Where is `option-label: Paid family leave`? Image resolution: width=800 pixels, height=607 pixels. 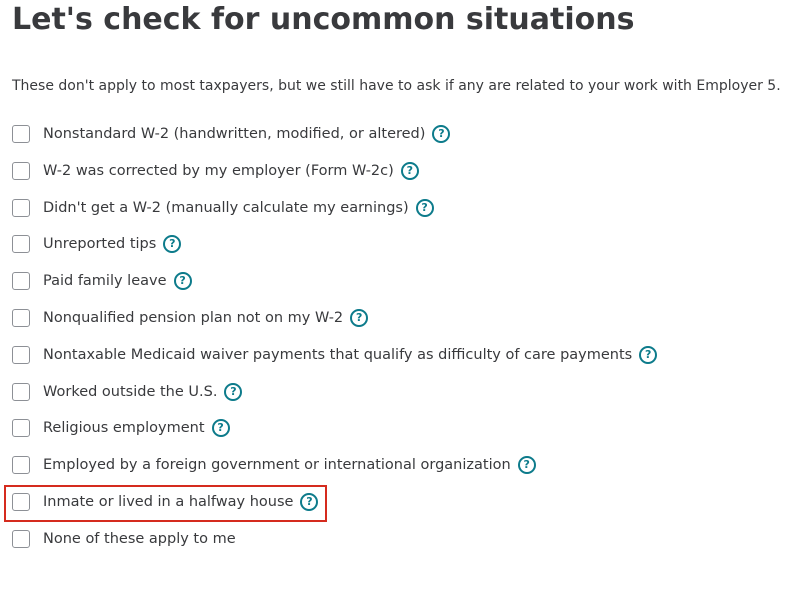 option-label: Paid family leave is located at coordinates (105, 281).